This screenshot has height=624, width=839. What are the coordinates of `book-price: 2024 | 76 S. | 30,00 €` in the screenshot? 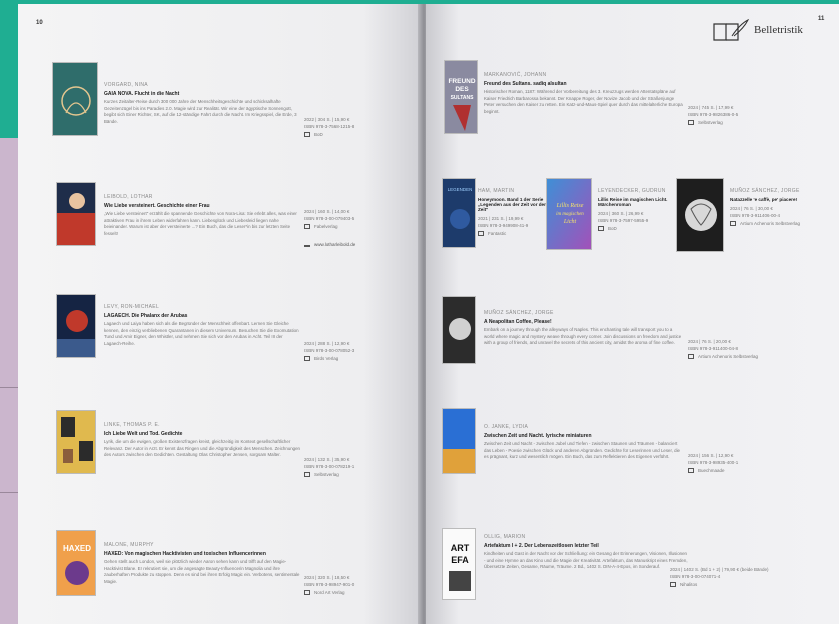 It's located at (751, 208).